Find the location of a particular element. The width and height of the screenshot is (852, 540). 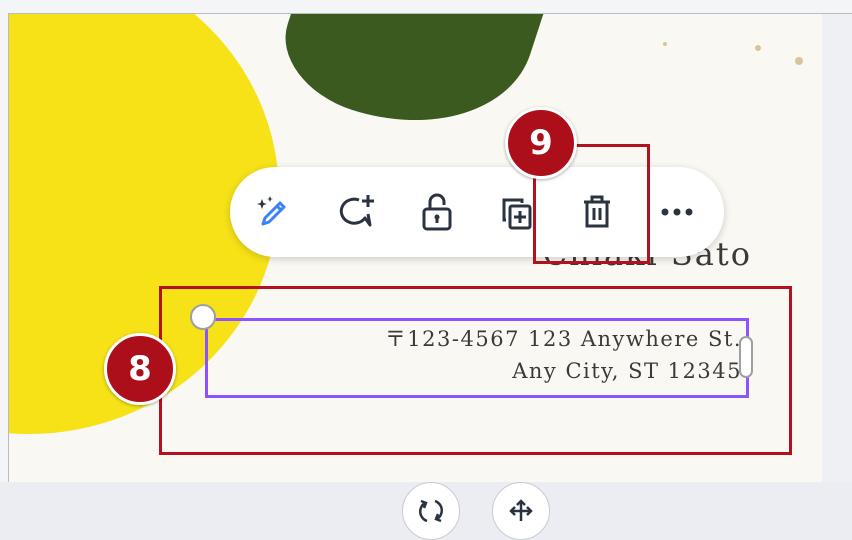

move-icon is located at coordinates (521, 510).